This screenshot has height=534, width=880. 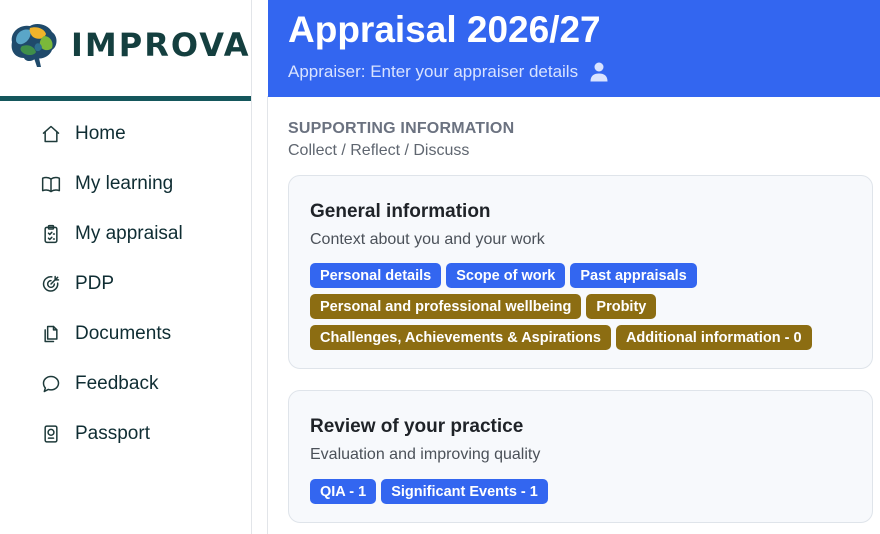 I want to click on sidebar-item-label: Documents, so click(x=123, y=333).